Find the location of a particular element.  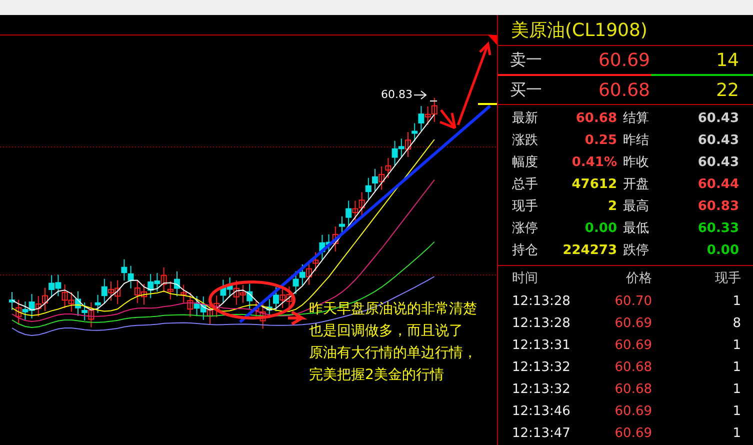

stat-label: 幅度 is located at coordinates (525, 162).